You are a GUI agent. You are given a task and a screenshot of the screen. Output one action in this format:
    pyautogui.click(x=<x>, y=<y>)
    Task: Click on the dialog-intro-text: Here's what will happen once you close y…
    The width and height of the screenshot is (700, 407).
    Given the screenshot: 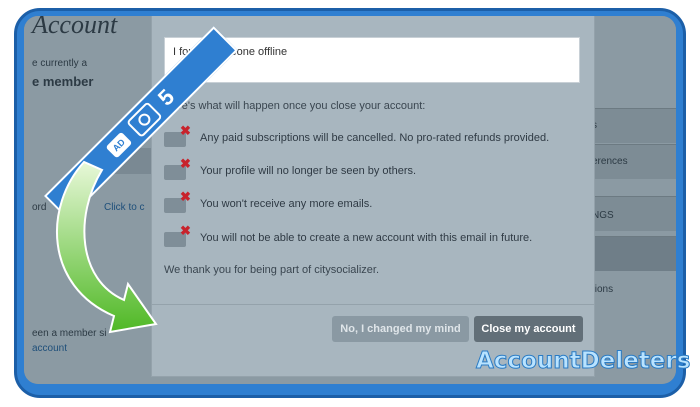 What is the action you would take?
    pyautogui.click(x=295, y=106)
    